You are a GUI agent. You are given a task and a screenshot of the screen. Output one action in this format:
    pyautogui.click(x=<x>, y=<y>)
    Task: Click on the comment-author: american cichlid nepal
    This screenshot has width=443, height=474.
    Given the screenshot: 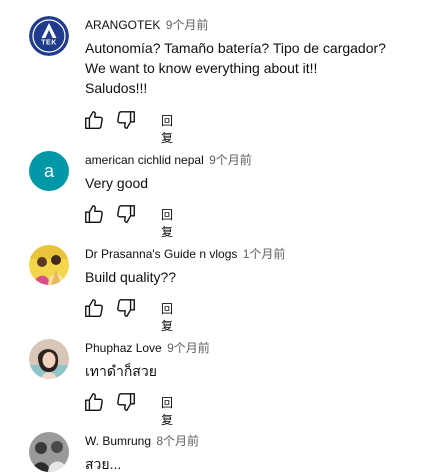 What is the action you would take?
    pyautogui.click(x=144, y=160)
    